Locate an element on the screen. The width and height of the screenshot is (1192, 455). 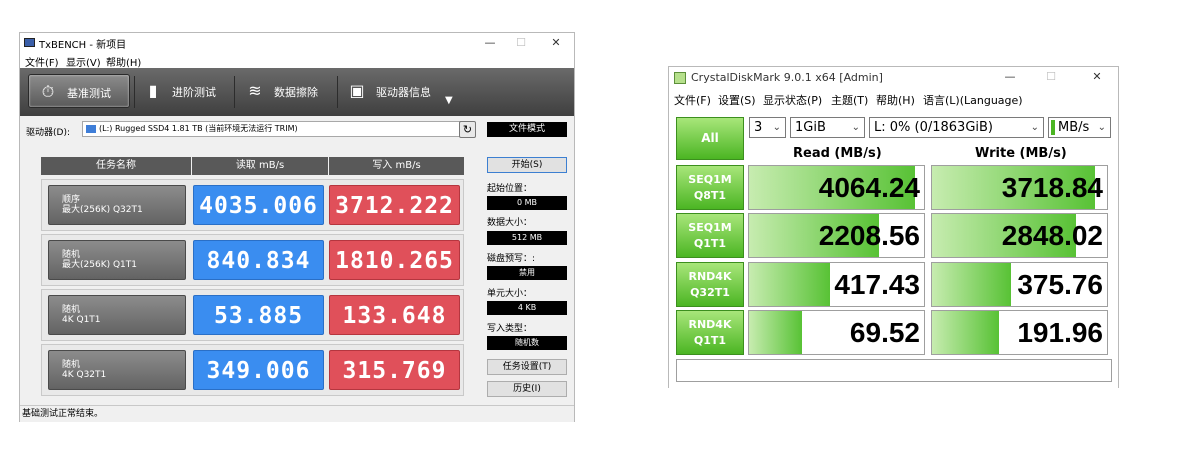
menu-settings: 设置(S) is located at coordinates (737, 100).